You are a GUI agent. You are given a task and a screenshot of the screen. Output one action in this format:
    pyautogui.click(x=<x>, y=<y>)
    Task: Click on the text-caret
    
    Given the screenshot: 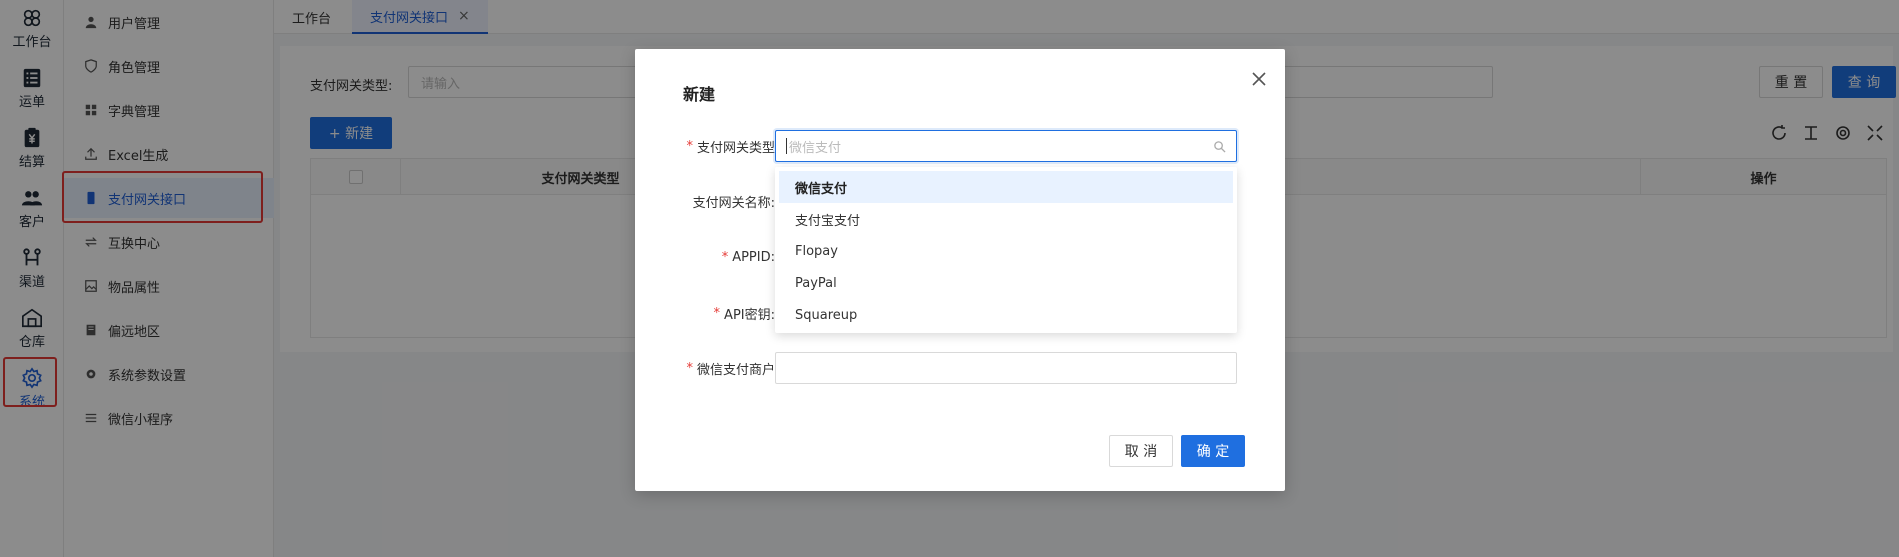 What is the action you would take?
    pyautogui.click(x=786, y=146)
    